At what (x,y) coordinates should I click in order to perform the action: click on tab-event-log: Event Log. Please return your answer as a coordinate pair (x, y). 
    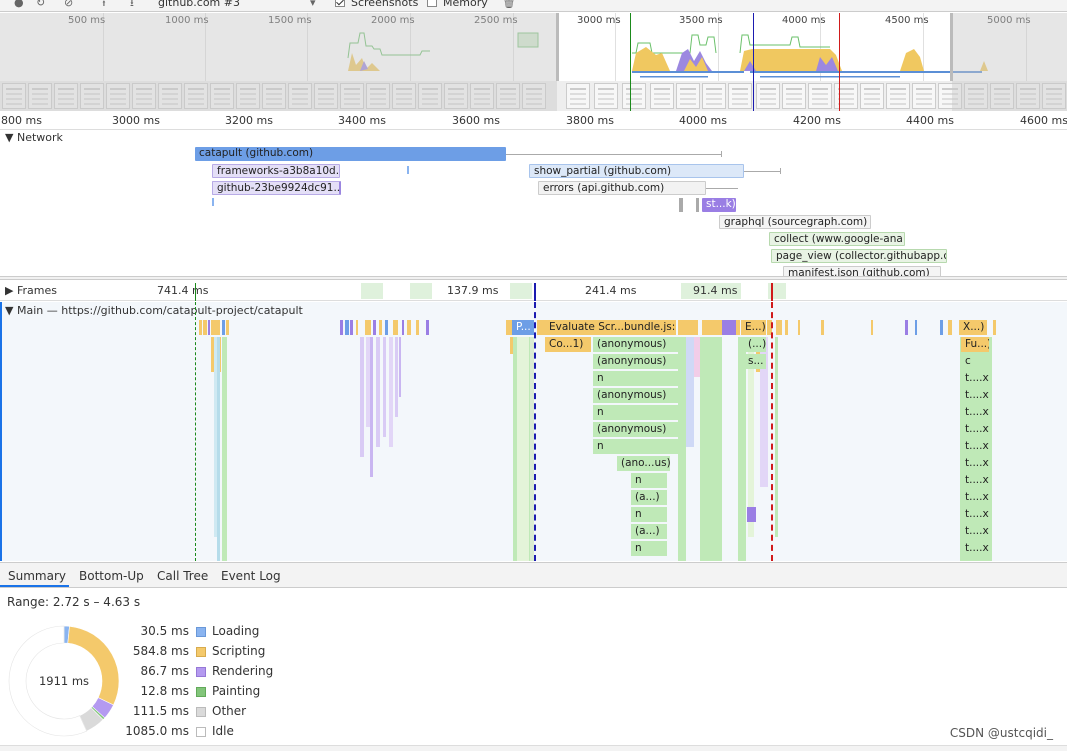
    Looking at the image, I should click on (251, 576).